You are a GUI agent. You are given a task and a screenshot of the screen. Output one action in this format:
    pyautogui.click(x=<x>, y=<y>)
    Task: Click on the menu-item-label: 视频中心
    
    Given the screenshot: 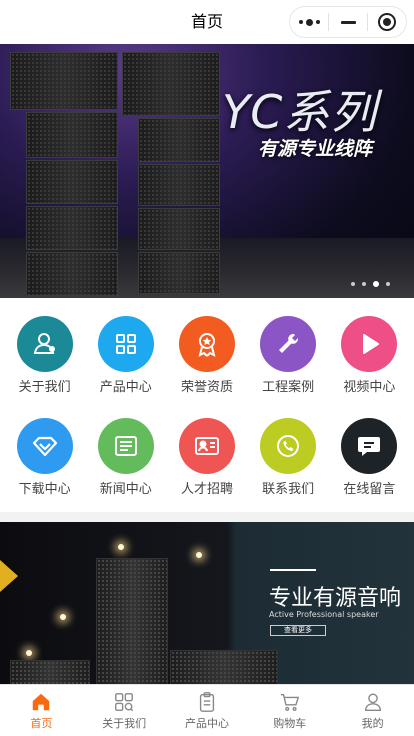 What is the action you would take?
    pyautogui.click(x=369, y=387)
    